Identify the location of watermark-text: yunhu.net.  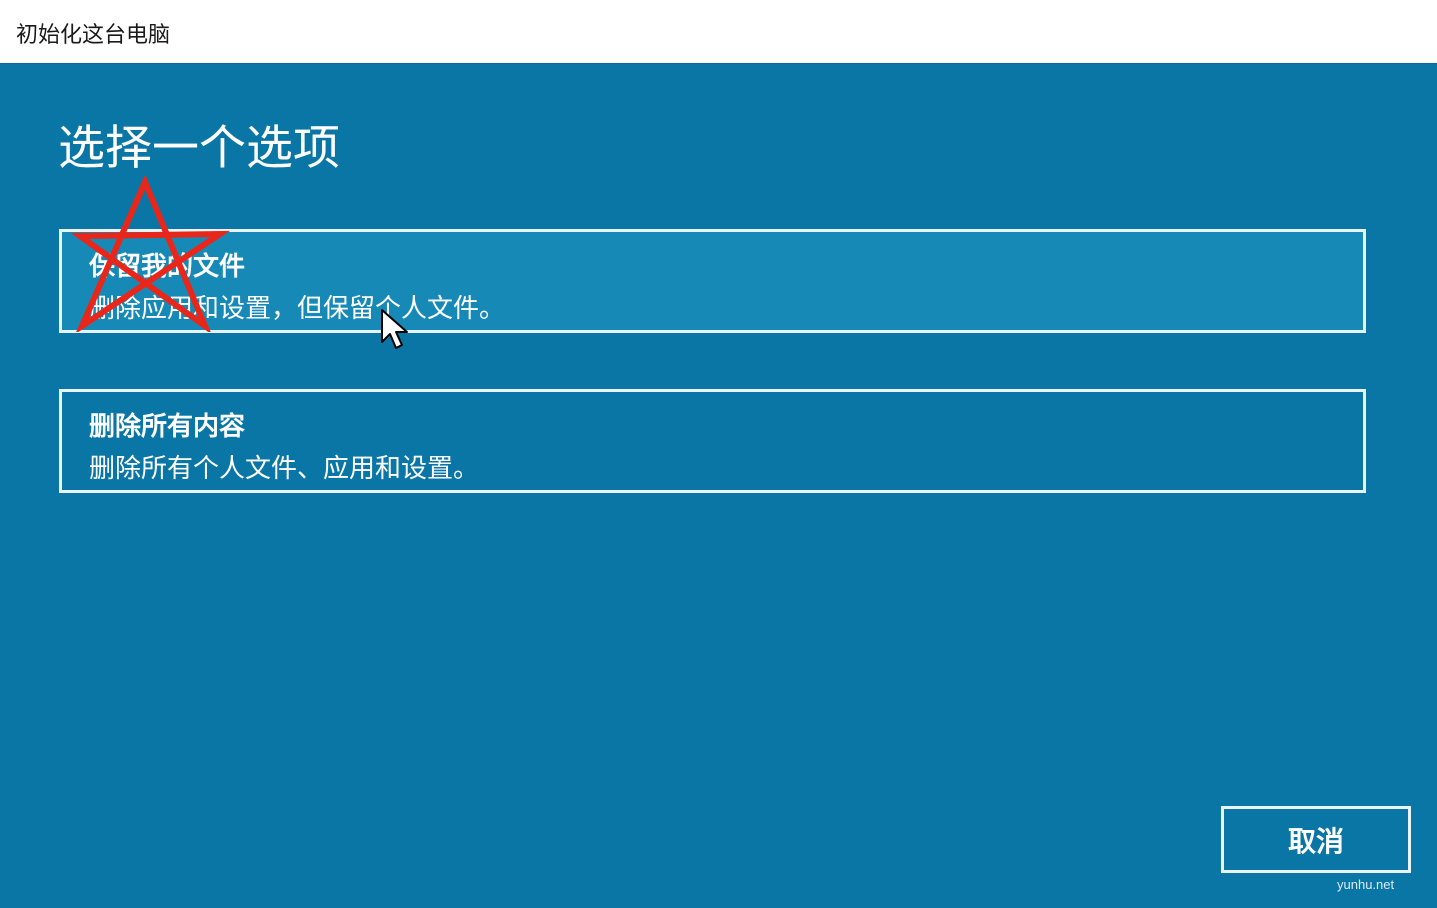
(1366, 884).